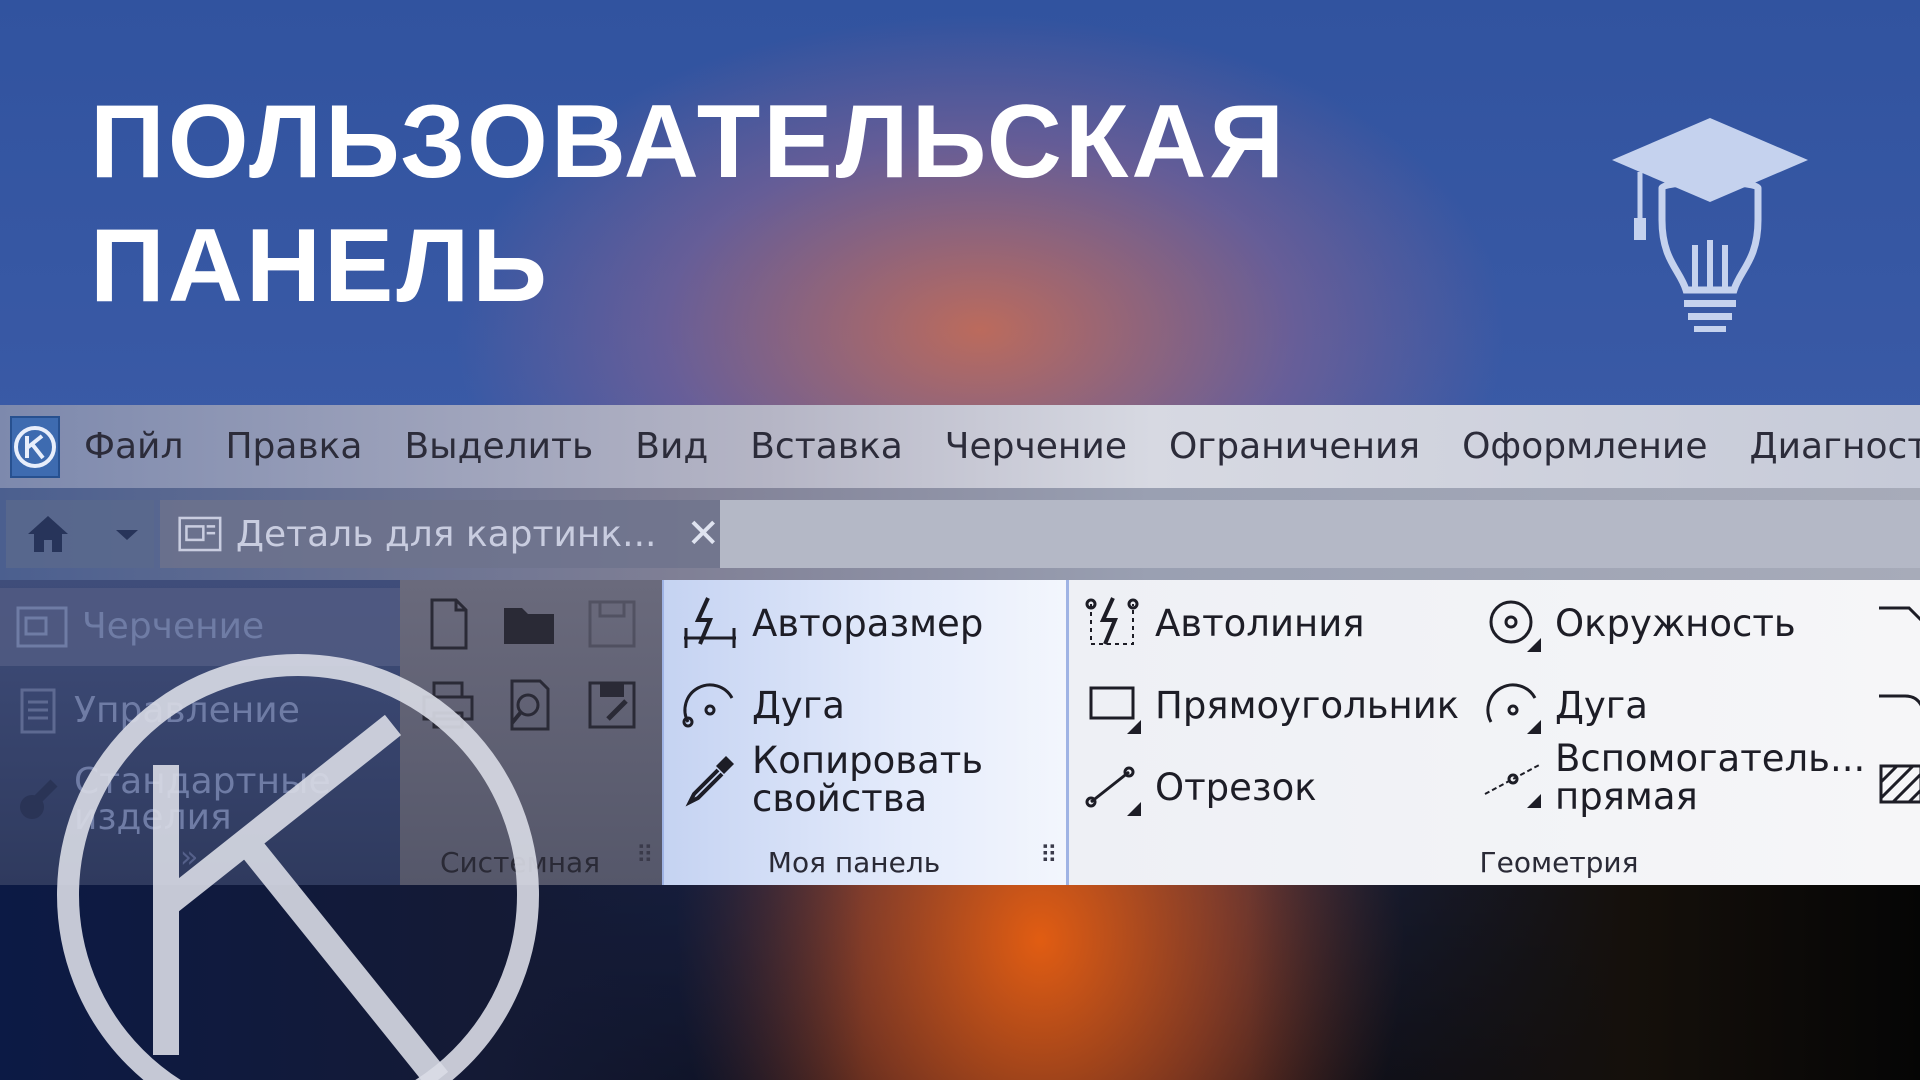  I want to click on kompas-app-icon, so click(35, 446).